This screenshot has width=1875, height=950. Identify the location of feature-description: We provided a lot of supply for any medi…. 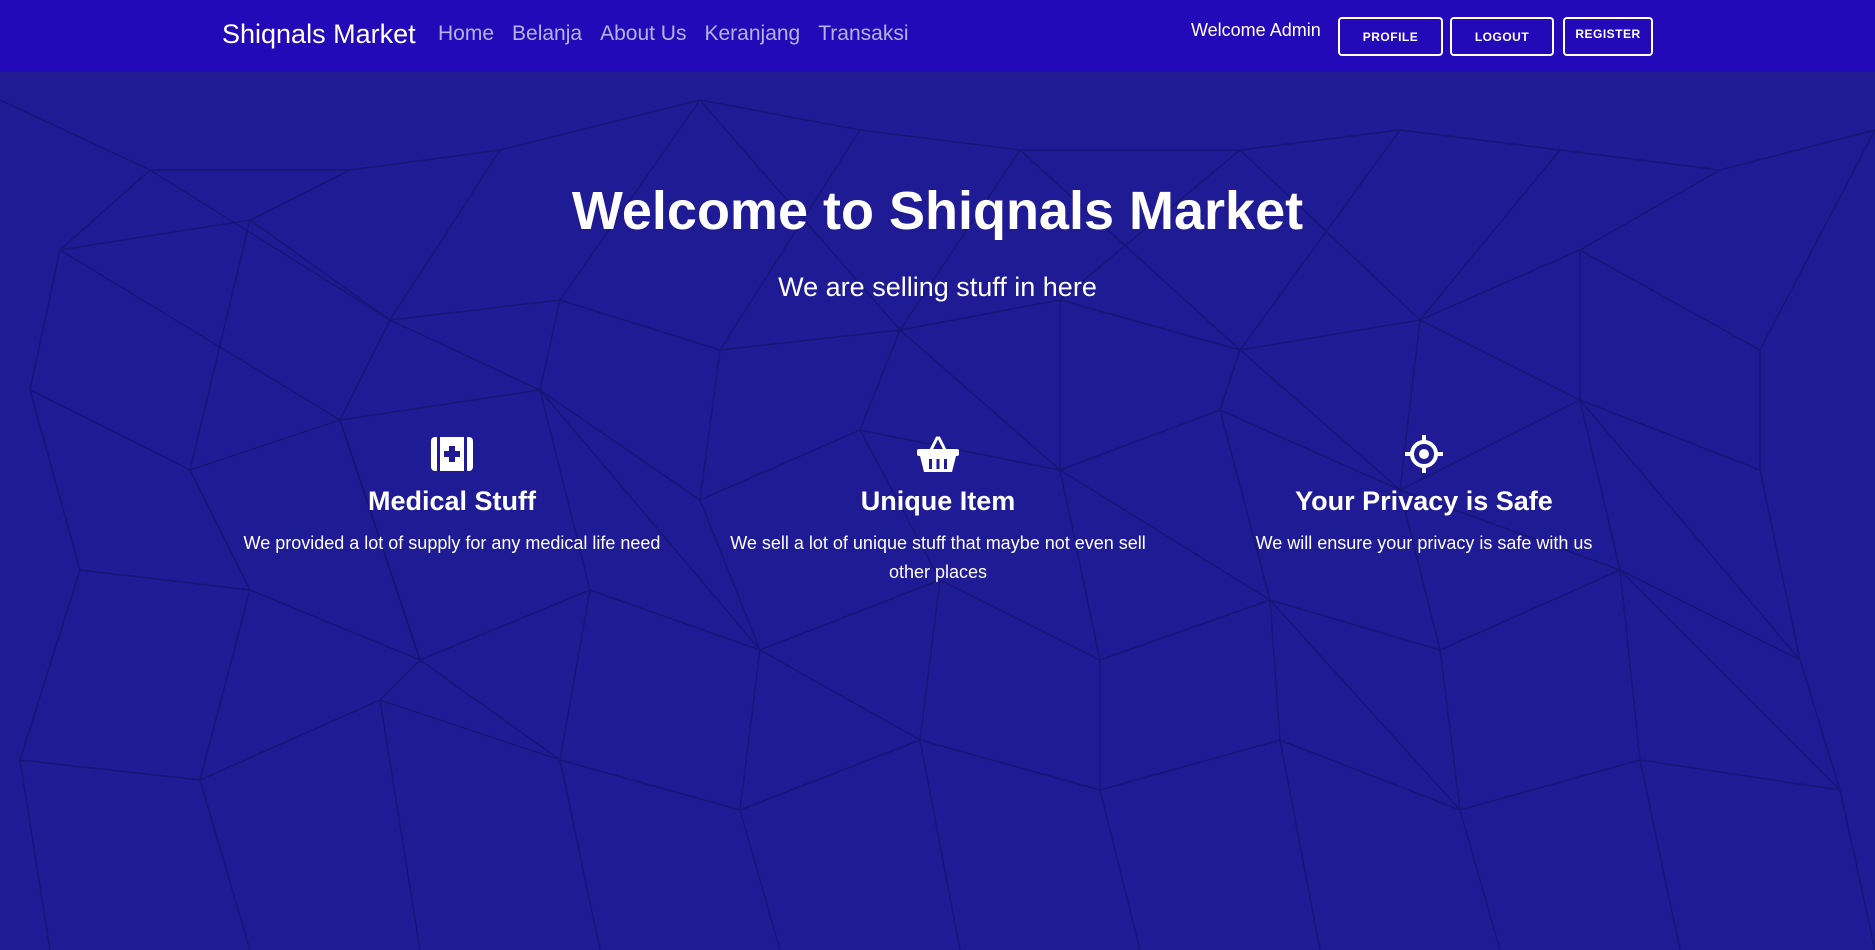
(452, 543).